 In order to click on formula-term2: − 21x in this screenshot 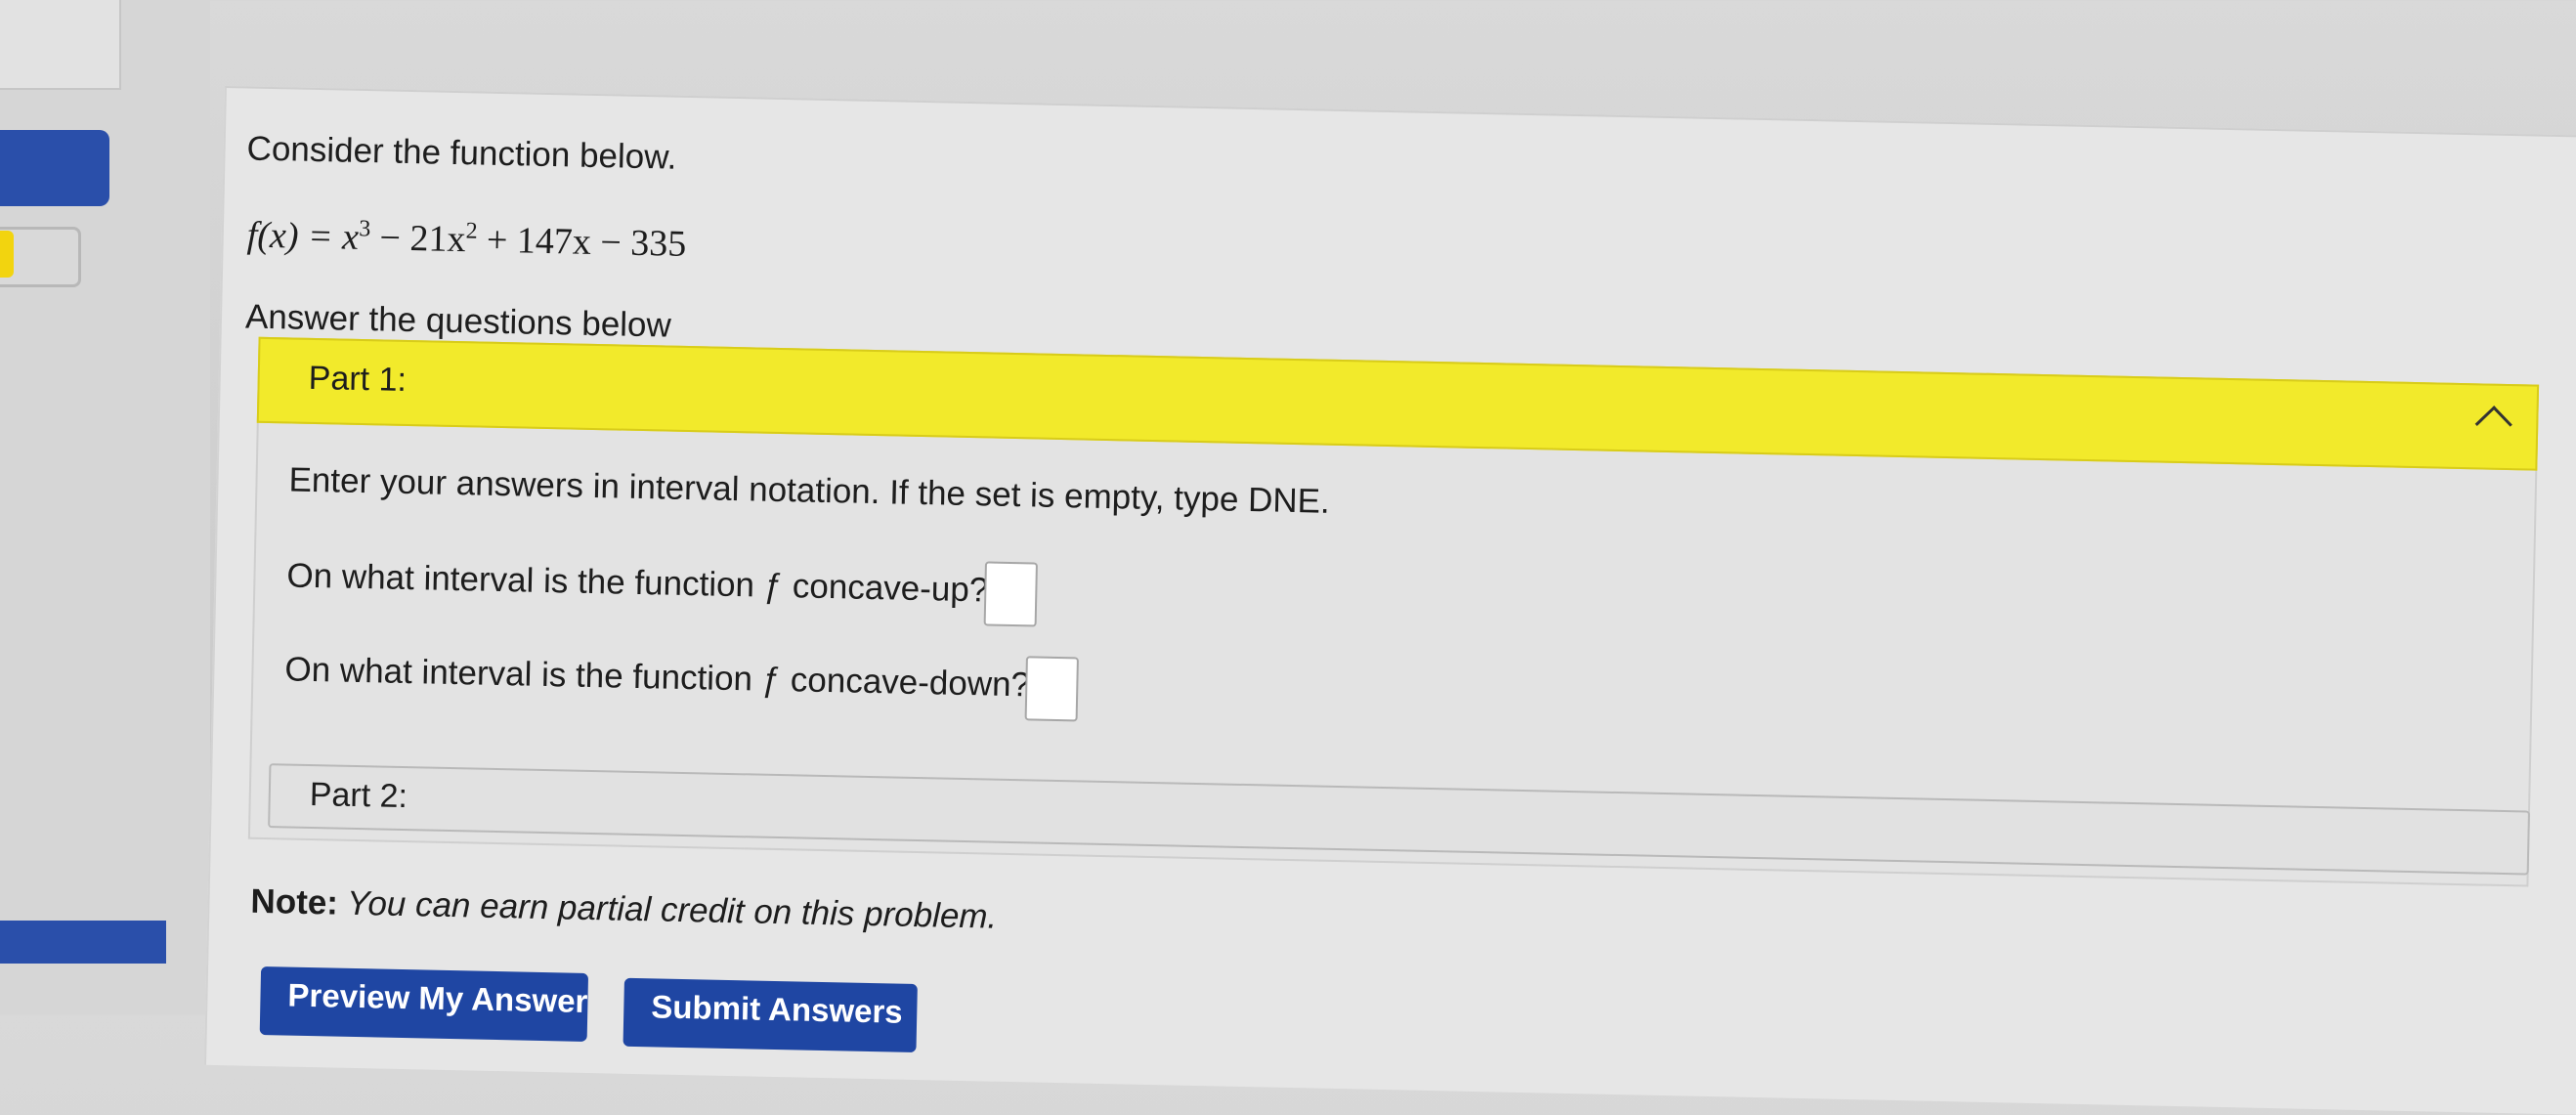, I will do `click(418, 239)`.